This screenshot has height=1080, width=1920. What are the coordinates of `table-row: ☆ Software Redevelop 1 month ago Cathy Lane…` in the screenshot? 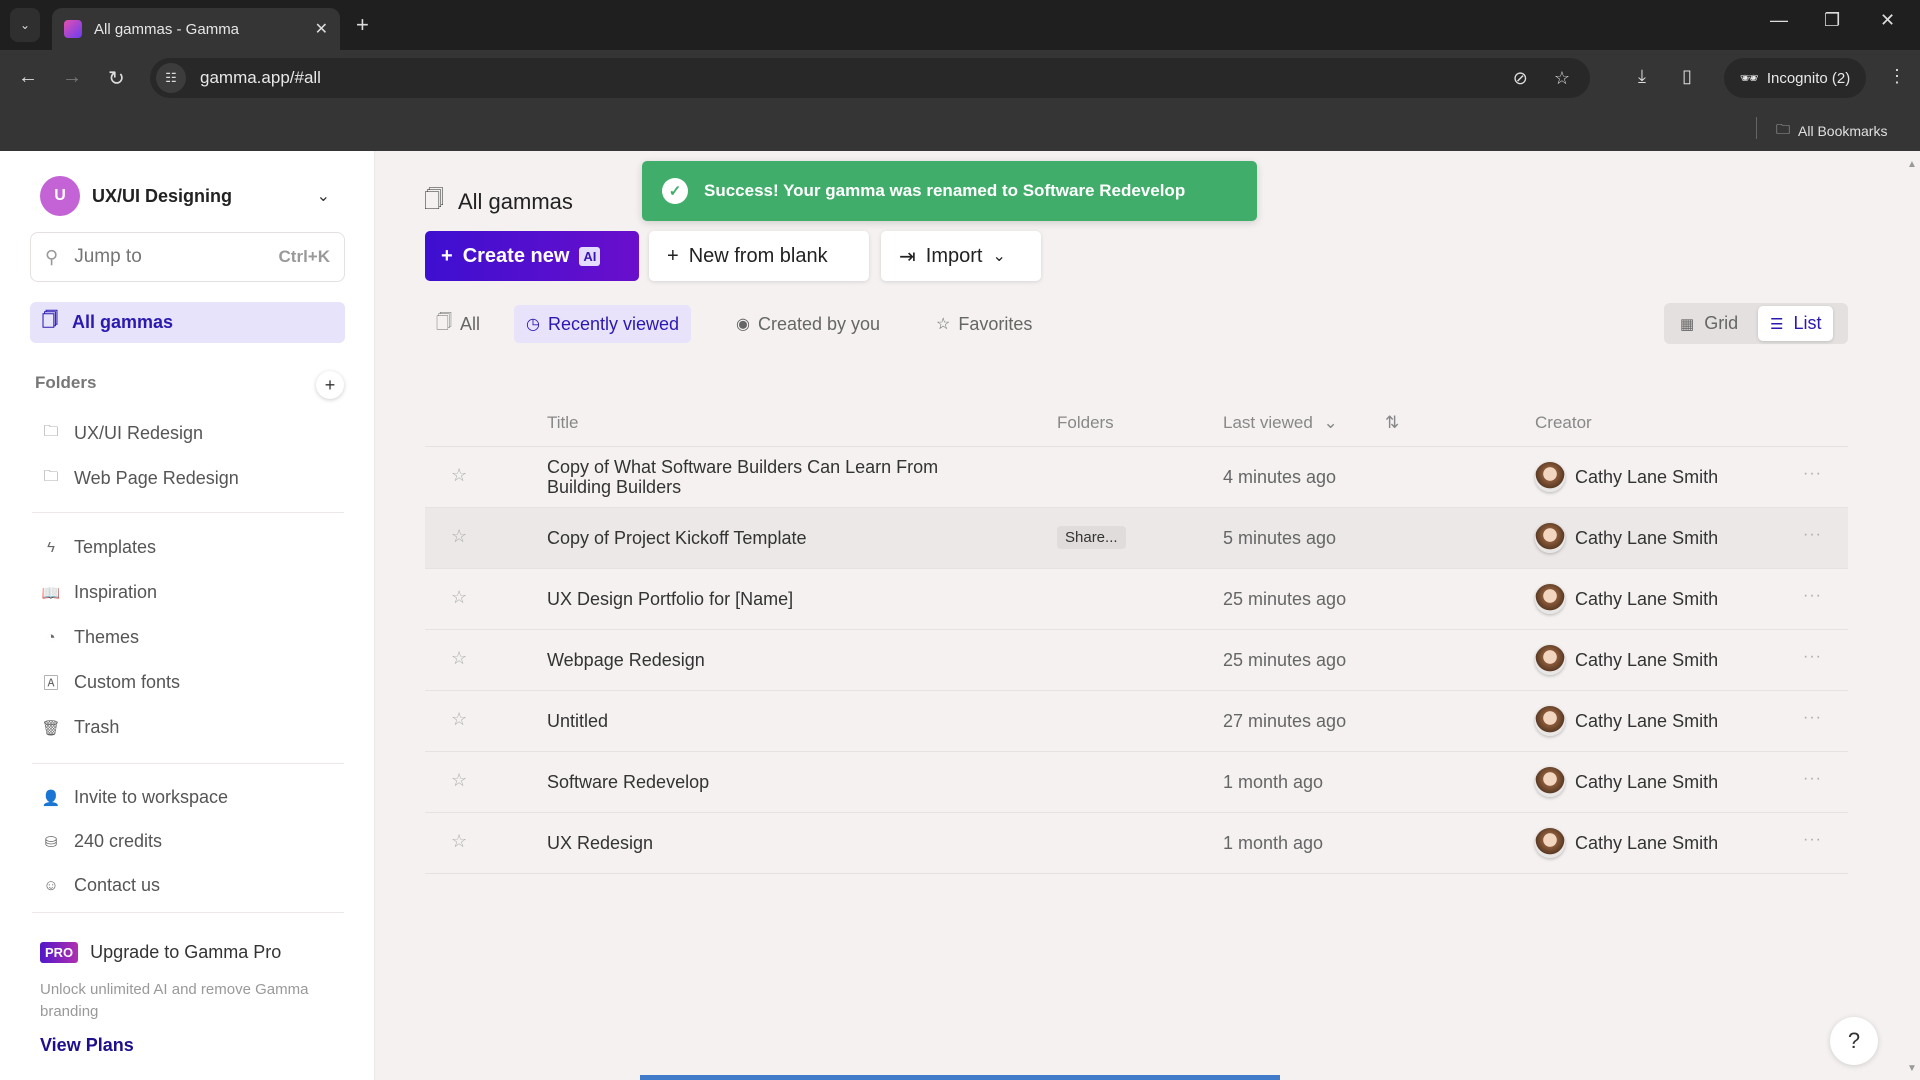 It's located at (1136, 782).